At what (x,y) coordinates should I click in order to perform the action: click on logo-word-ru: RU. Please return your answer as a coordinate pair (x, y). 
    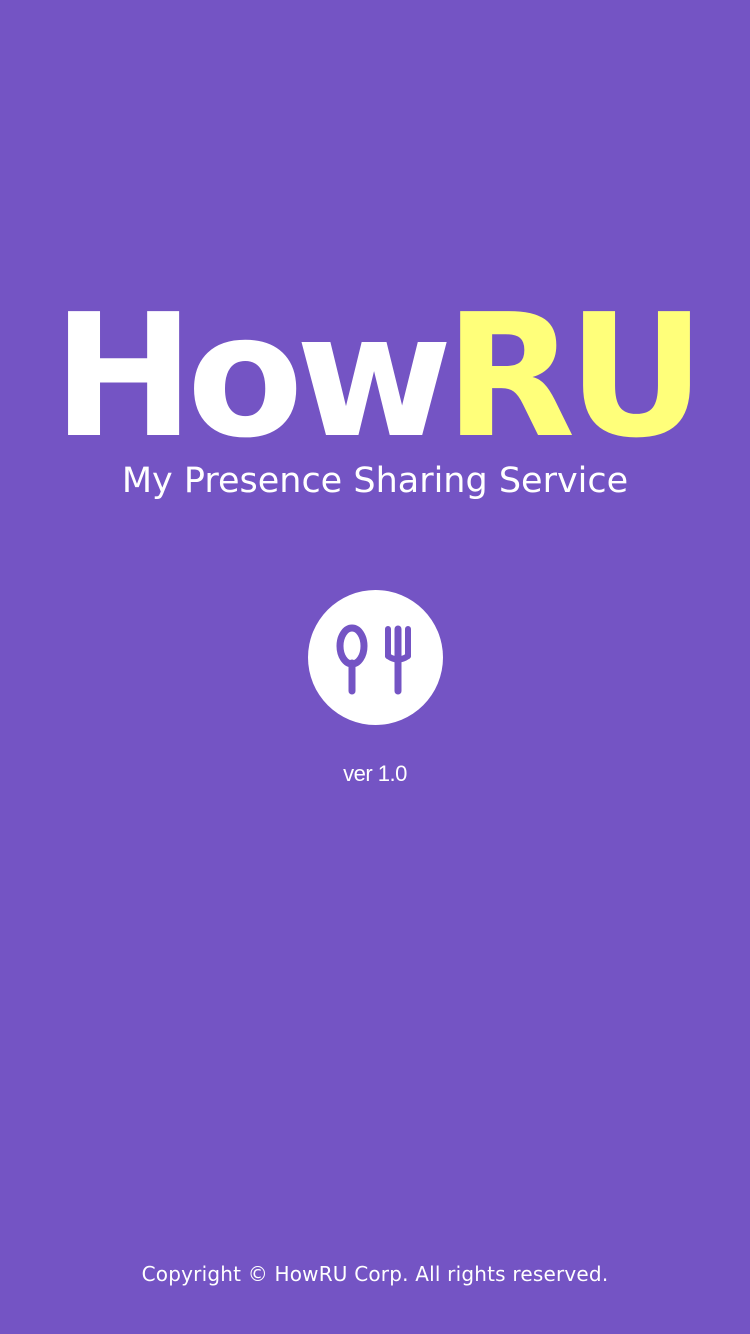
    Looking at the image, I should click on (575, 377).